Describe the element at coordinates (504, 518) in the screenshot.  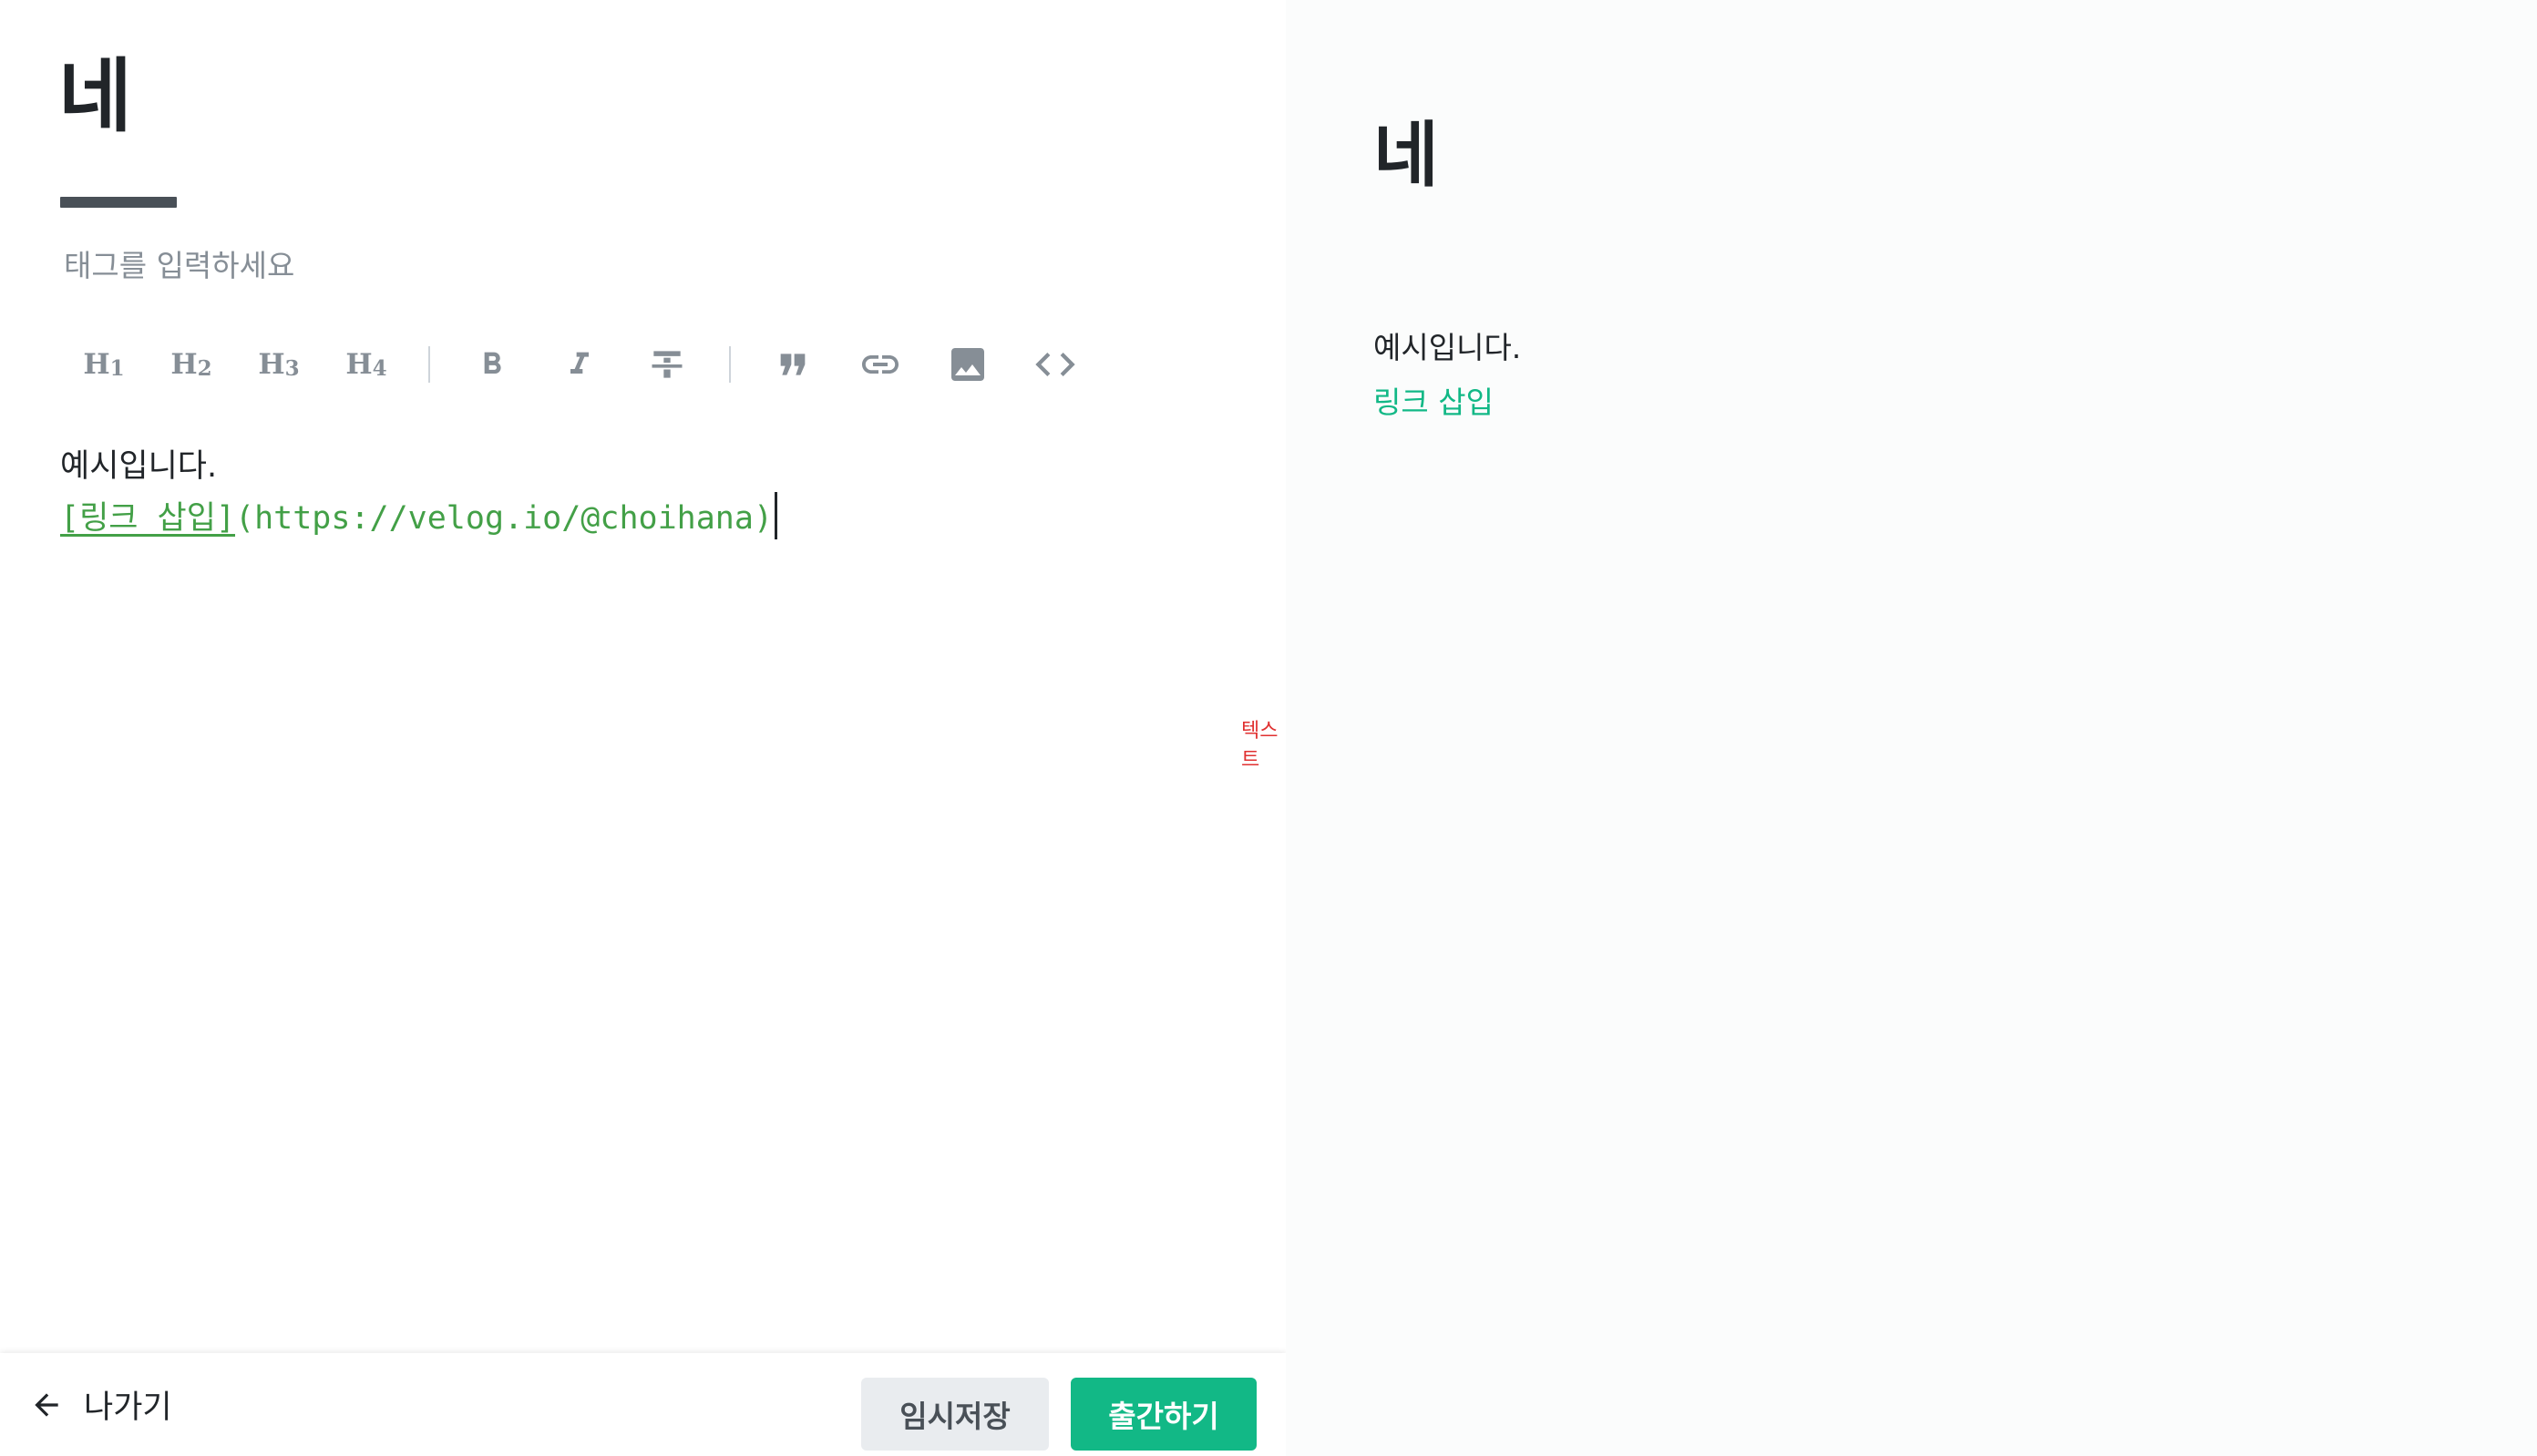
I see `markdown-link-url: (https://velog.io/@choihana)` at that location.